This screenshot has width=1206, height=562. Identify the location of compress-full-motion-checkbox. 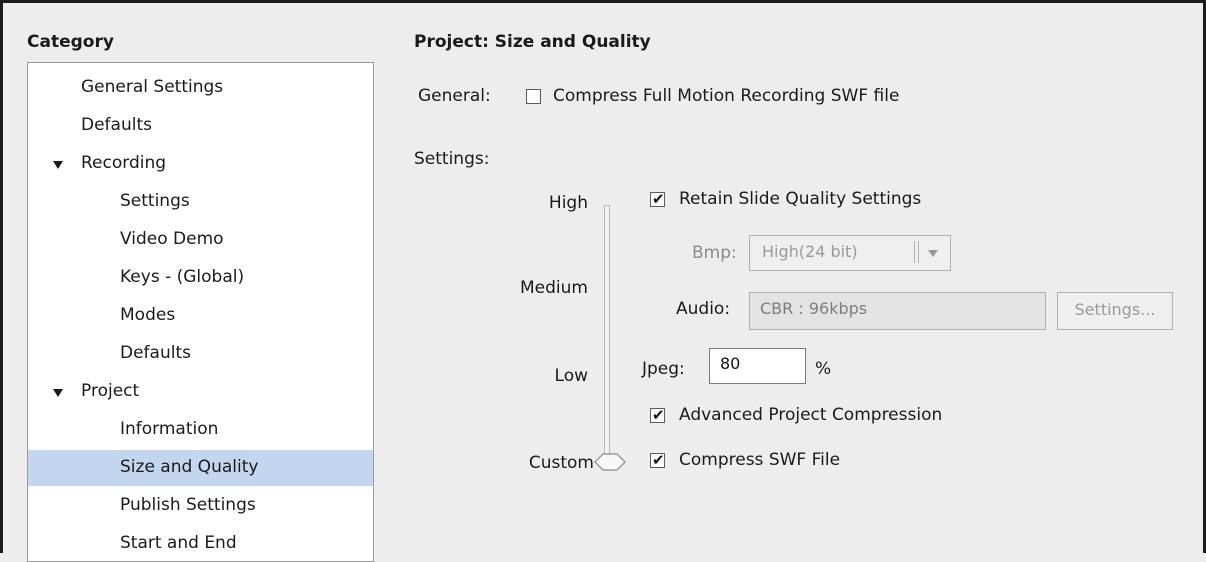
(533, 96).